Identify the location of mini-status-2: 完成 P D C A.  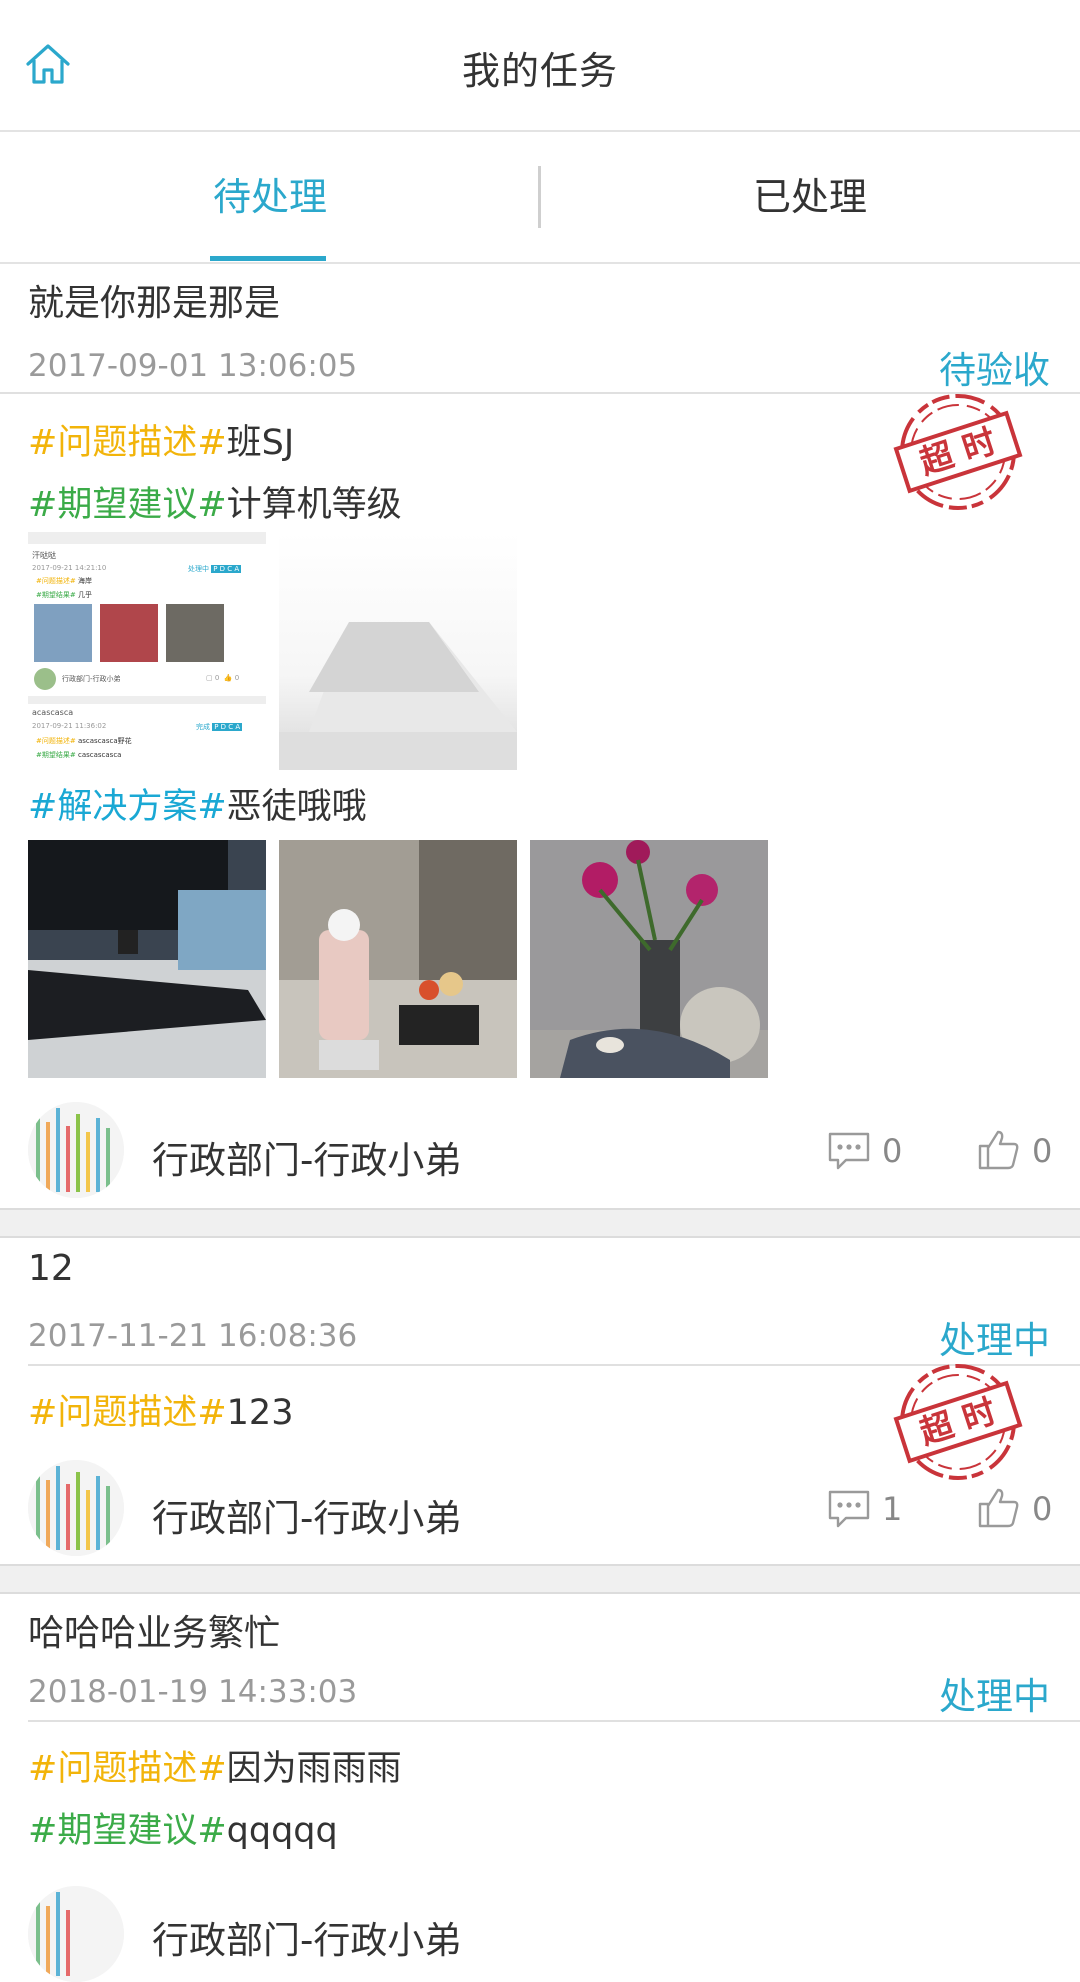
(219, 727).